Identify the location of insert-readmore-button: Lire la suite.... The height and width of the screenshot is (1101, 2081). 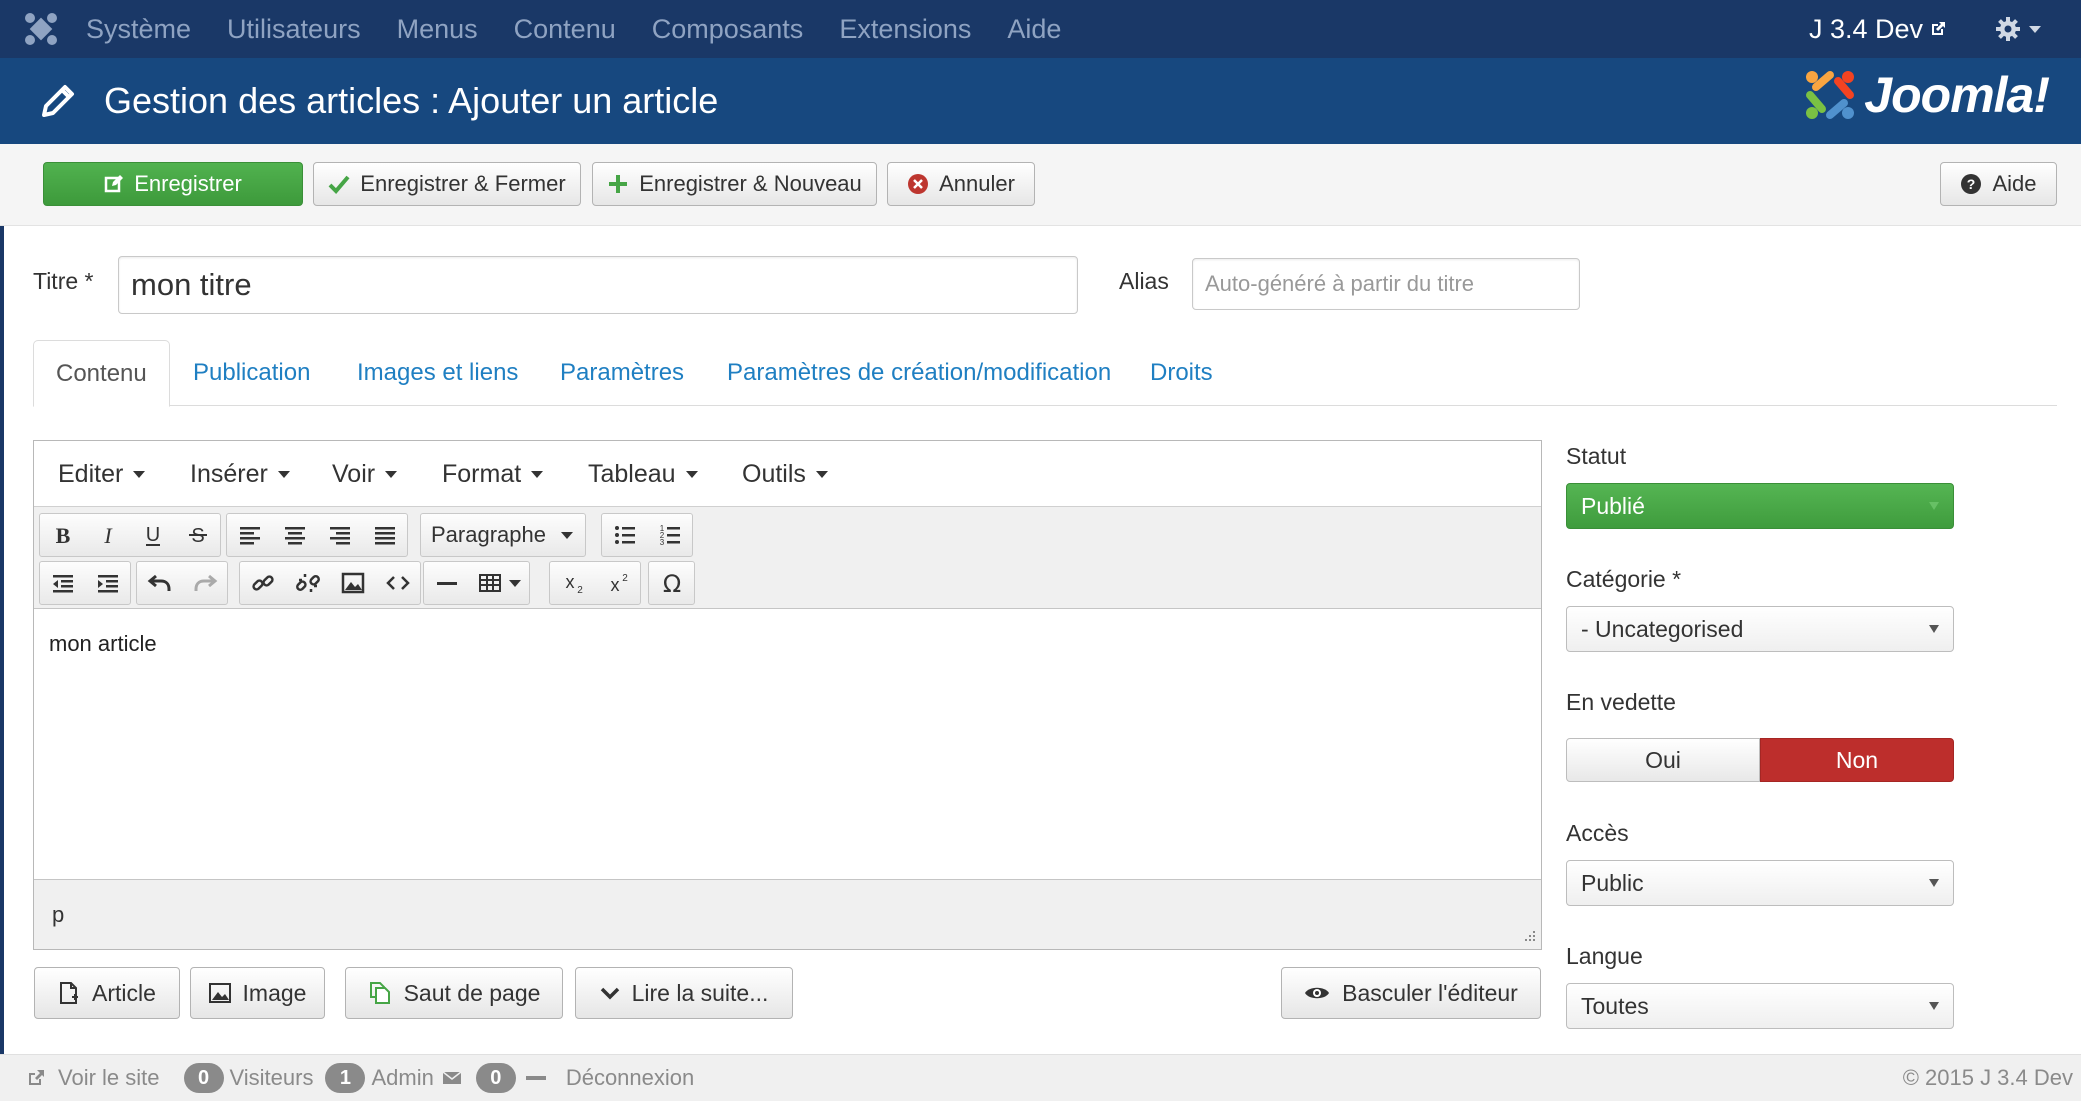
(684, 993).